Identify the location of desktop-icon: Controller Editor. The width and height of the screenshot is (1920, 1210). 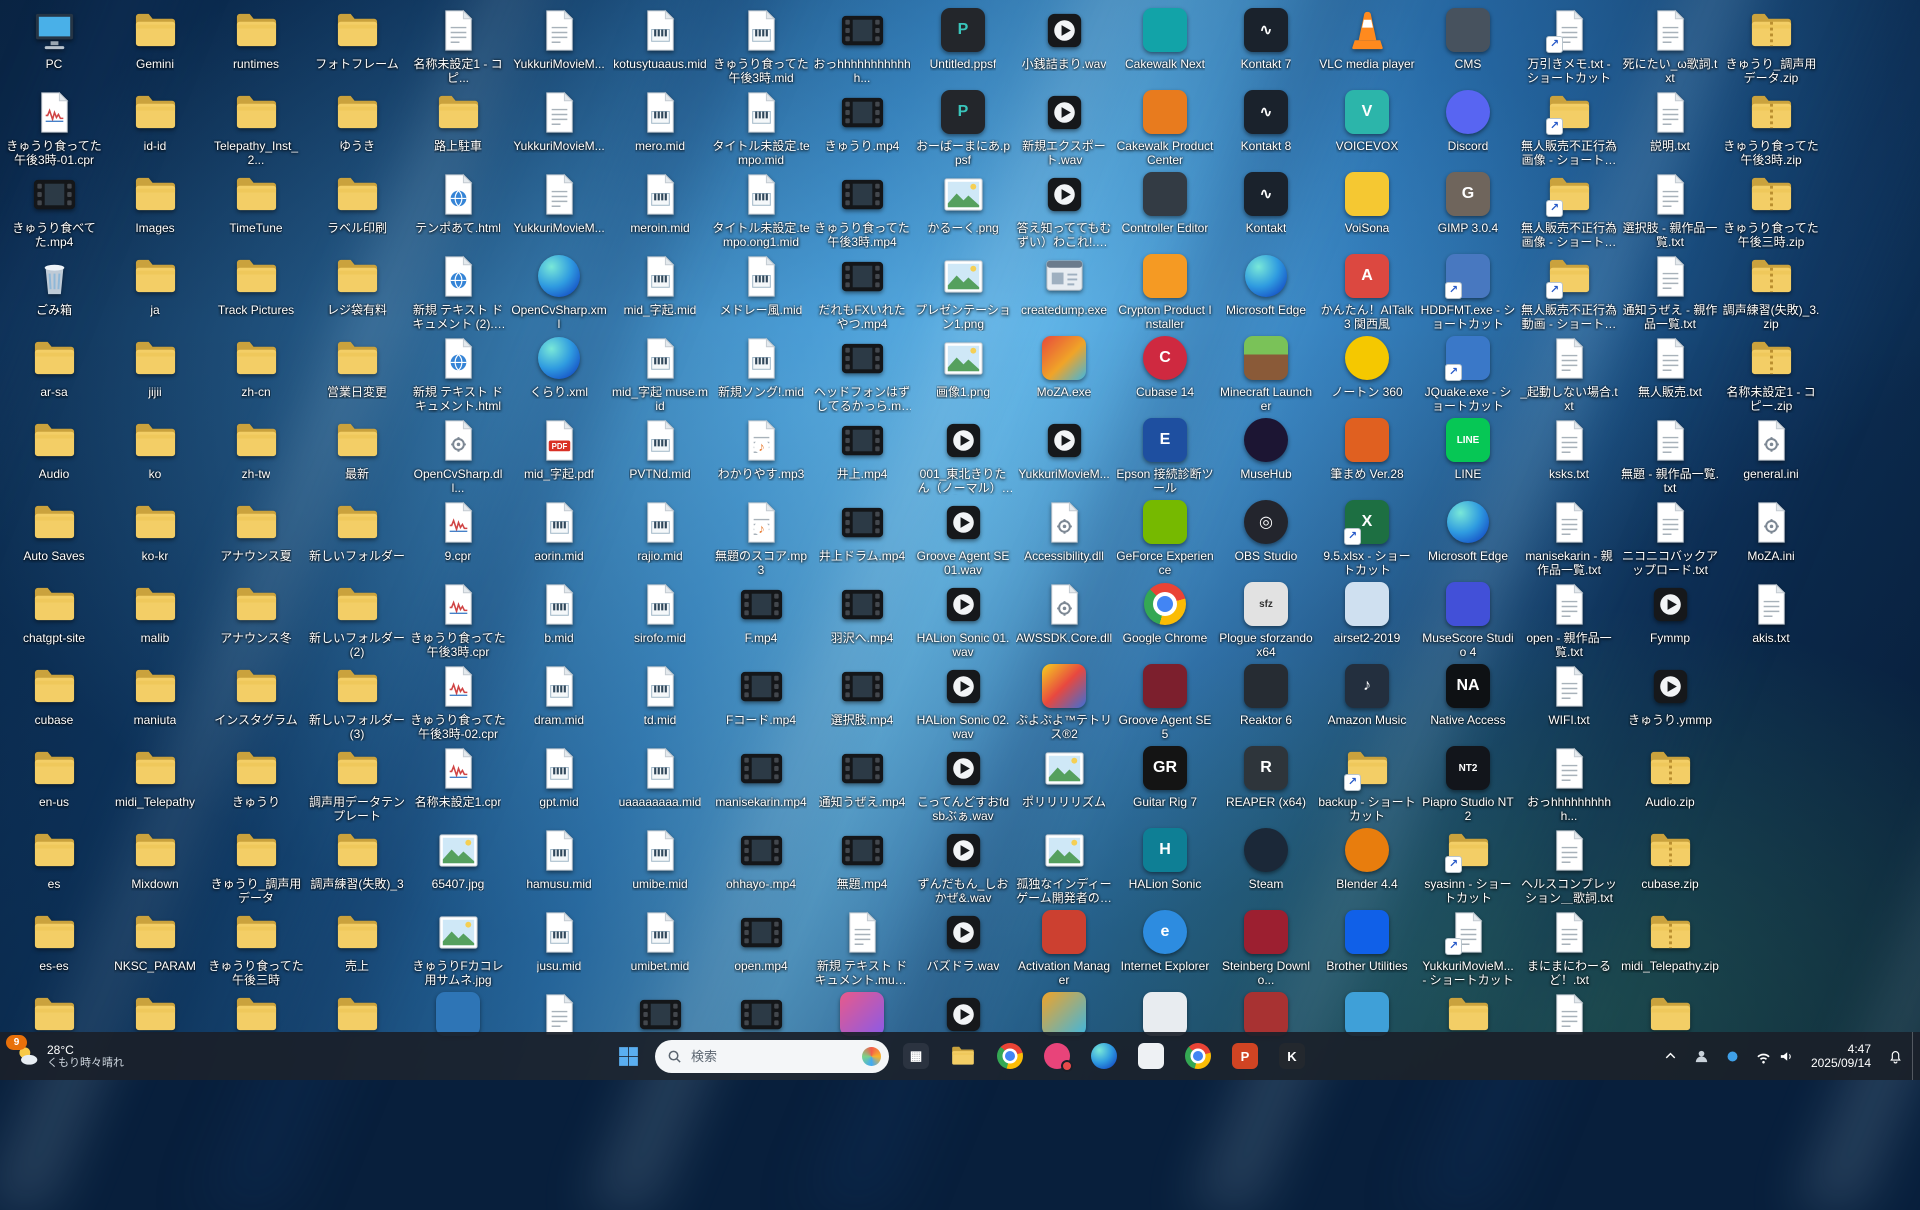
(1165, 202).